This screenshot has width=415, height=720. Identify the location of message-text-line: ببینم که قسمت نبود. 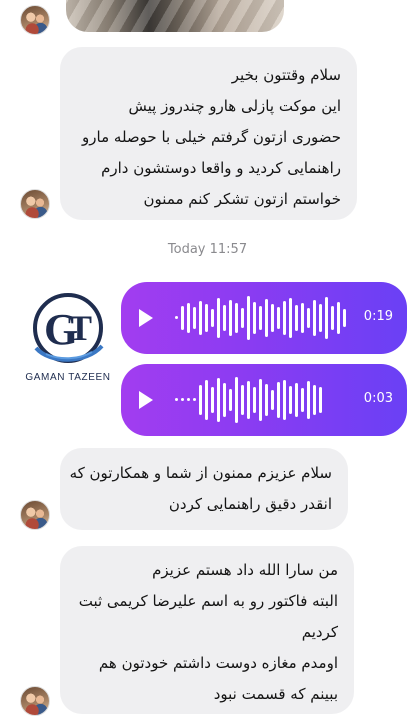
(275, 694).